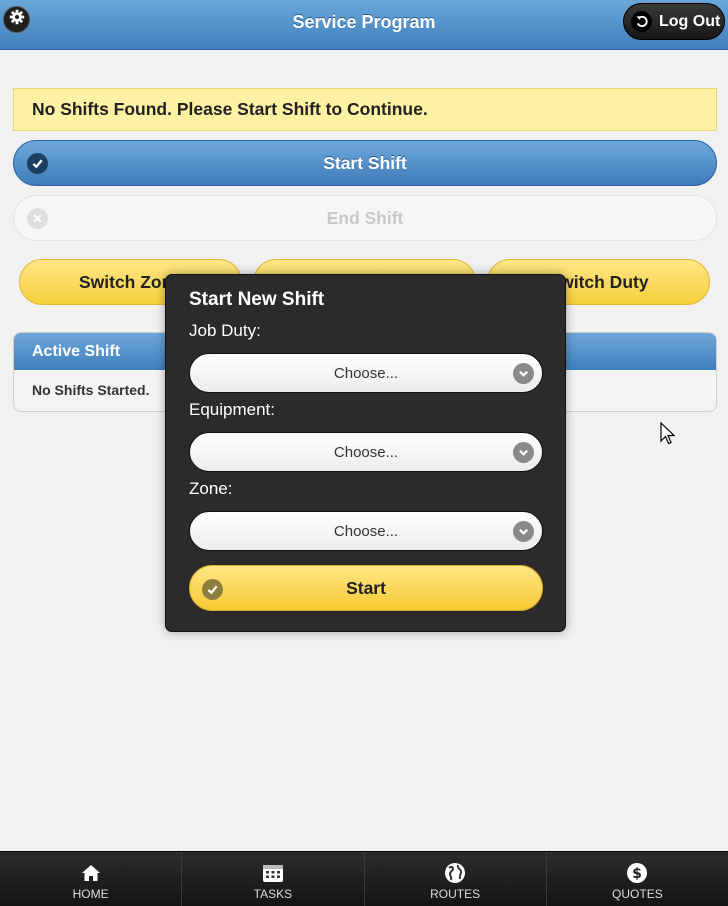 This screenshot has height=906, width=728. I want to click on bottom-nav: HOME TASKS ROUTES $ QUOTES, so click(364, 878).